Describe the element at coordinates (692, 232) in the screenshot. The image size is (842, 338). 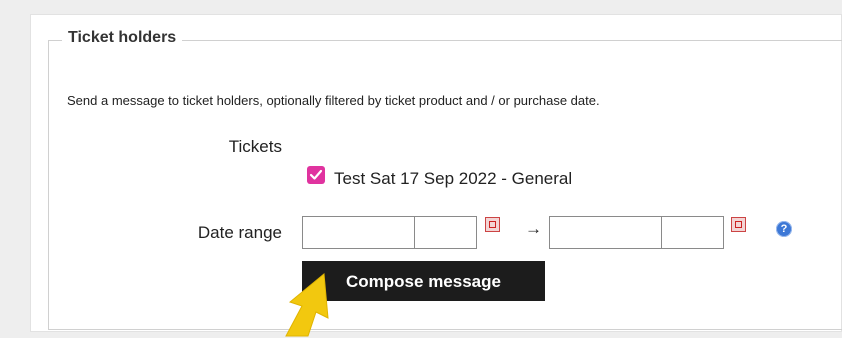
I see `to-time-input` at that location.